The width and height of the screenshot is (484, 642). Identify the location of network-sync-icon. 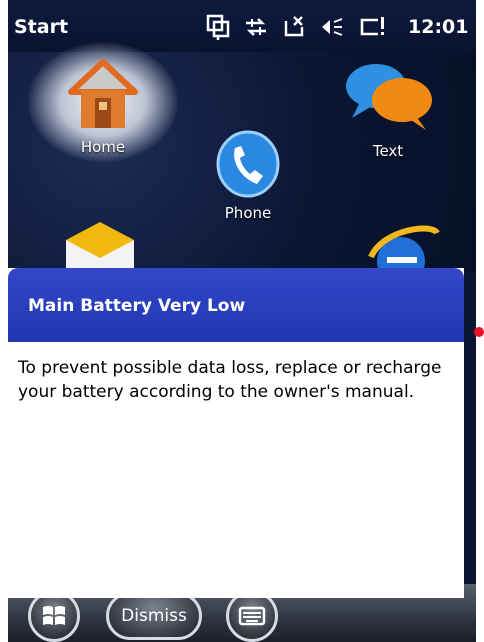
(256, 27).